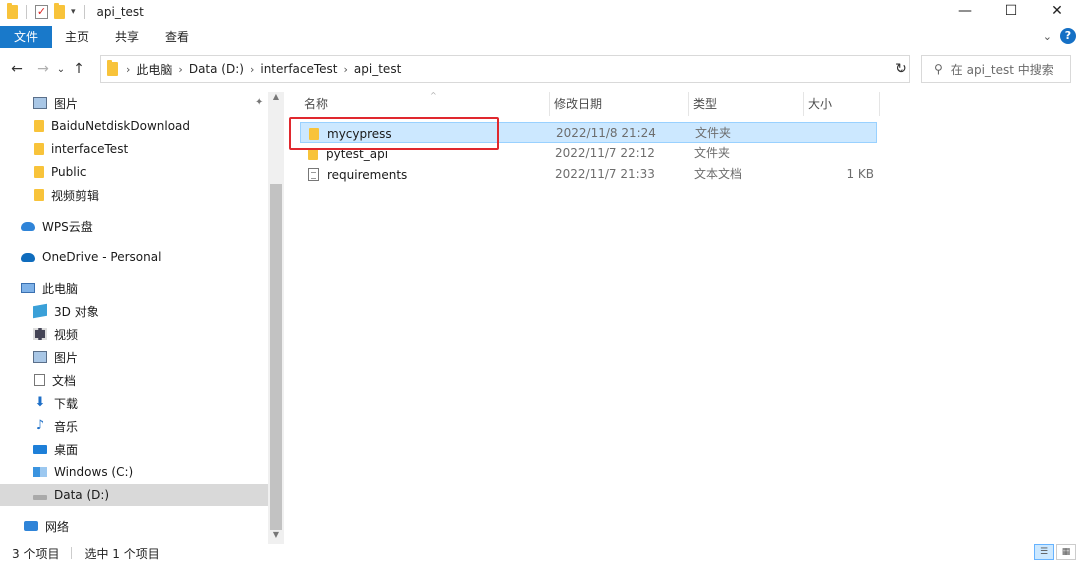 The height and width of the screenshot is (562, 1080). What do you see at coordinates (134, 126) in the screenshot?
I see `sidebar-item-baidunetdiskdownload: BaiduNetdiskDownload` at bounding box center [134, 126].